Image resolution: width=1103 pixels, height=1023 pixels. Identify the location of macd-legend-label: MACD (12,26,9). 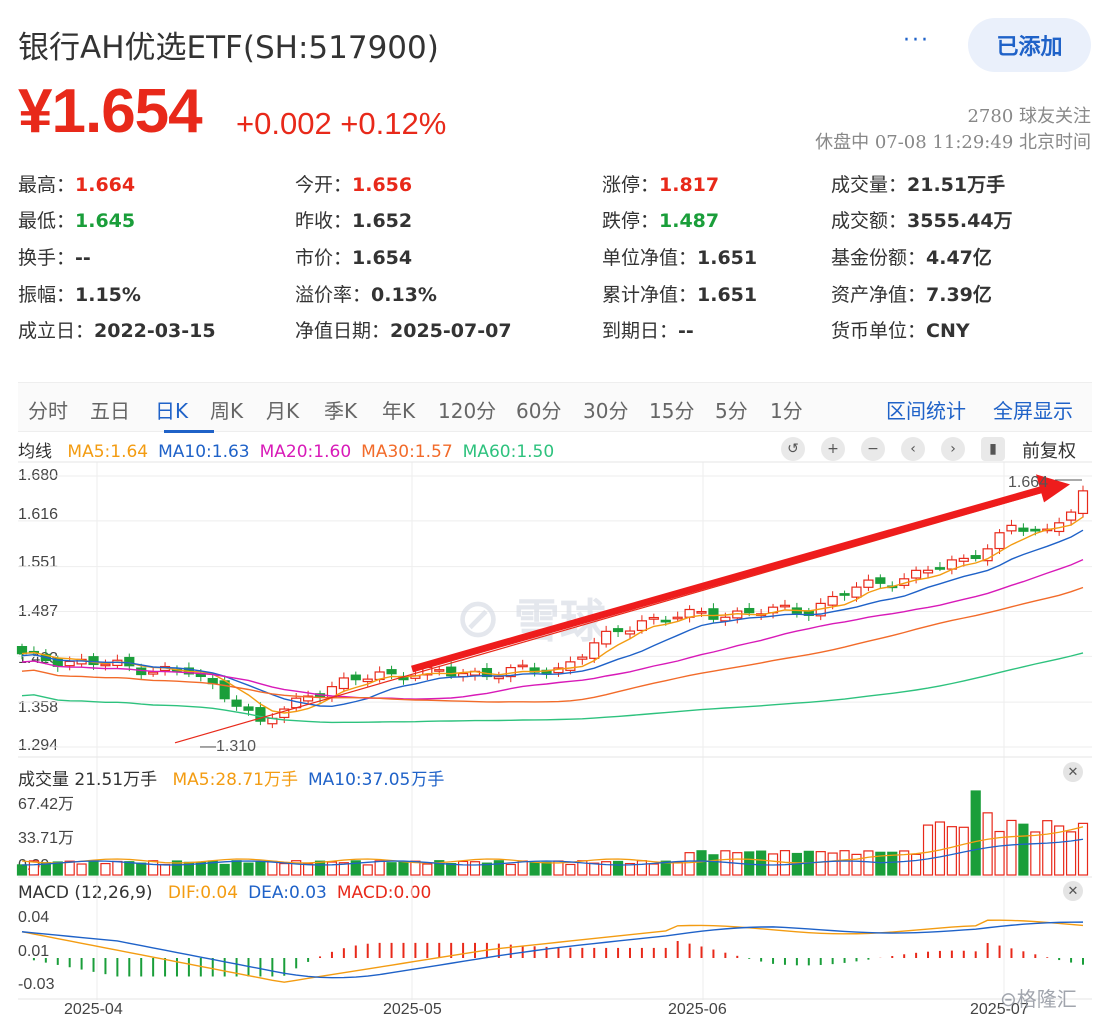
(85, 893).